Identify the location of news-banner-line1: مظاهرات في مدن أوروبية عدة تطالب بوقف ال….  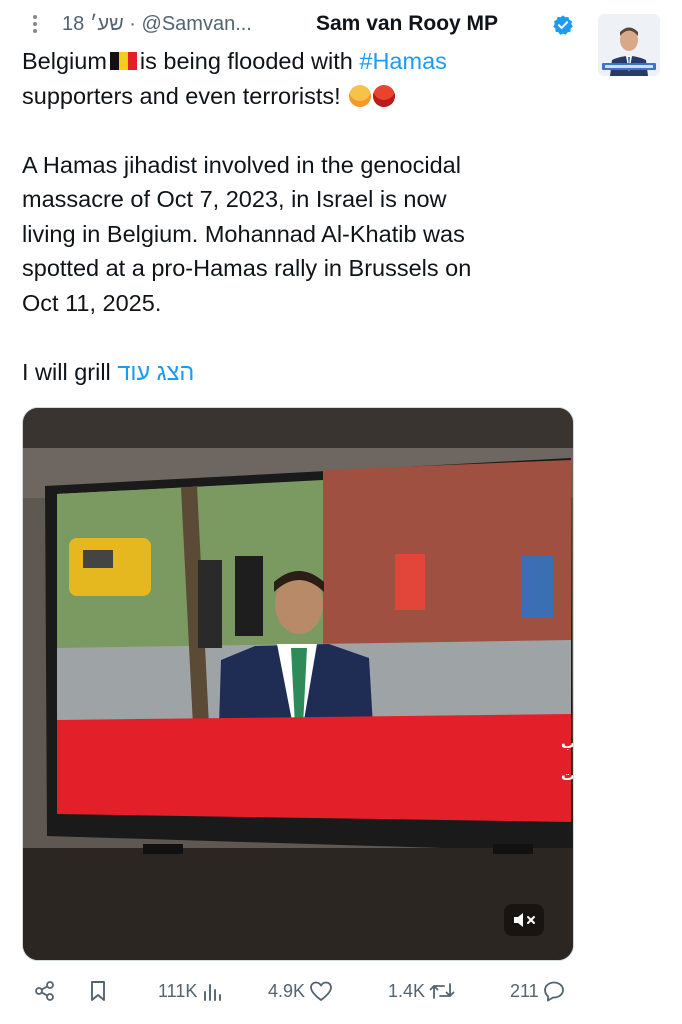
(567, 743).